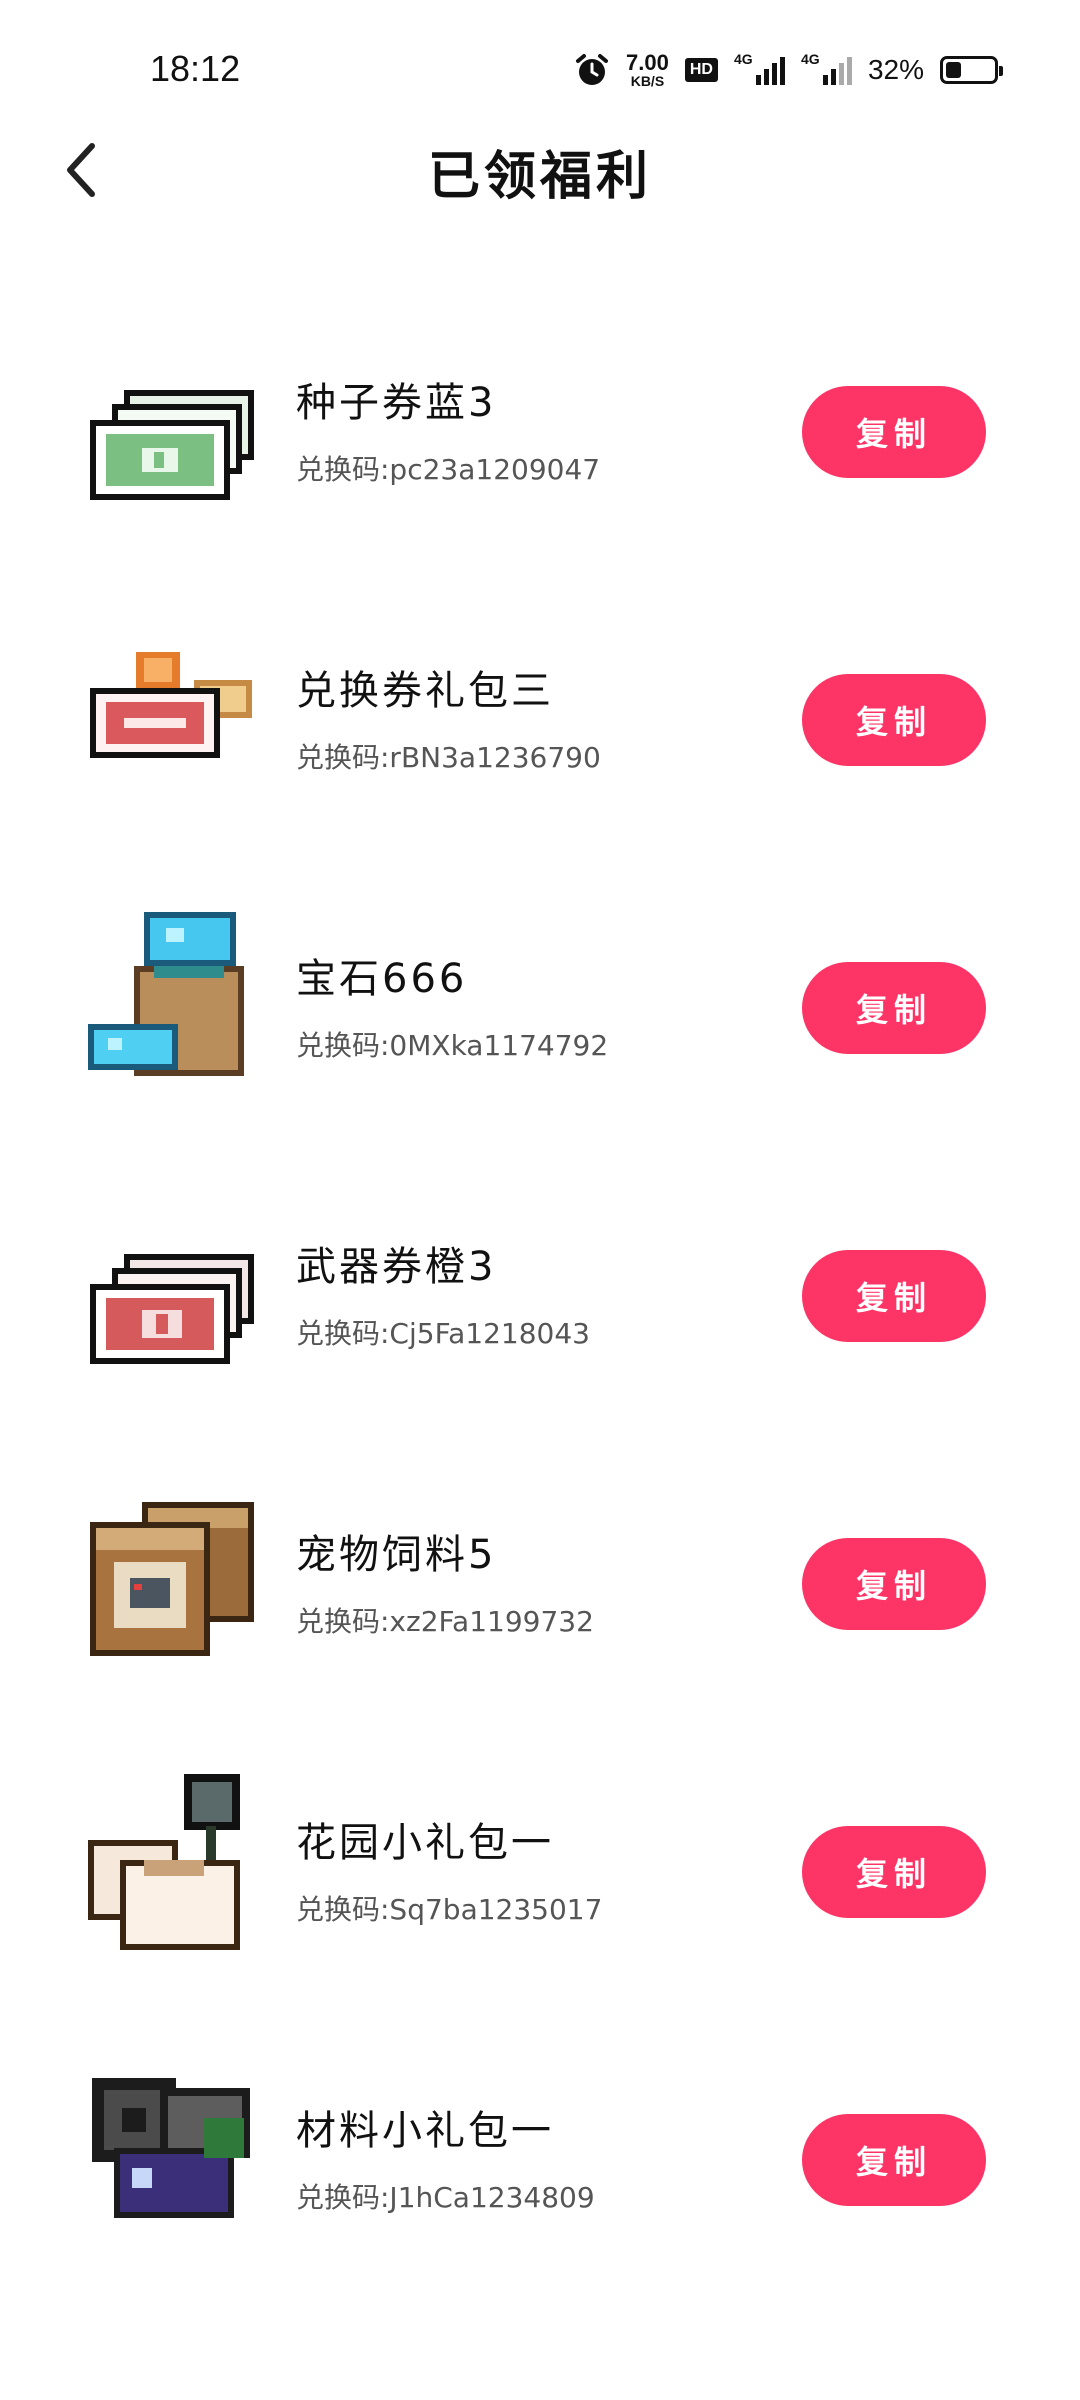  What do you see at coordinates (647, 62) in the screenshot?
I see `network-speed-value: 7.00` at bounding box center [647, 62].